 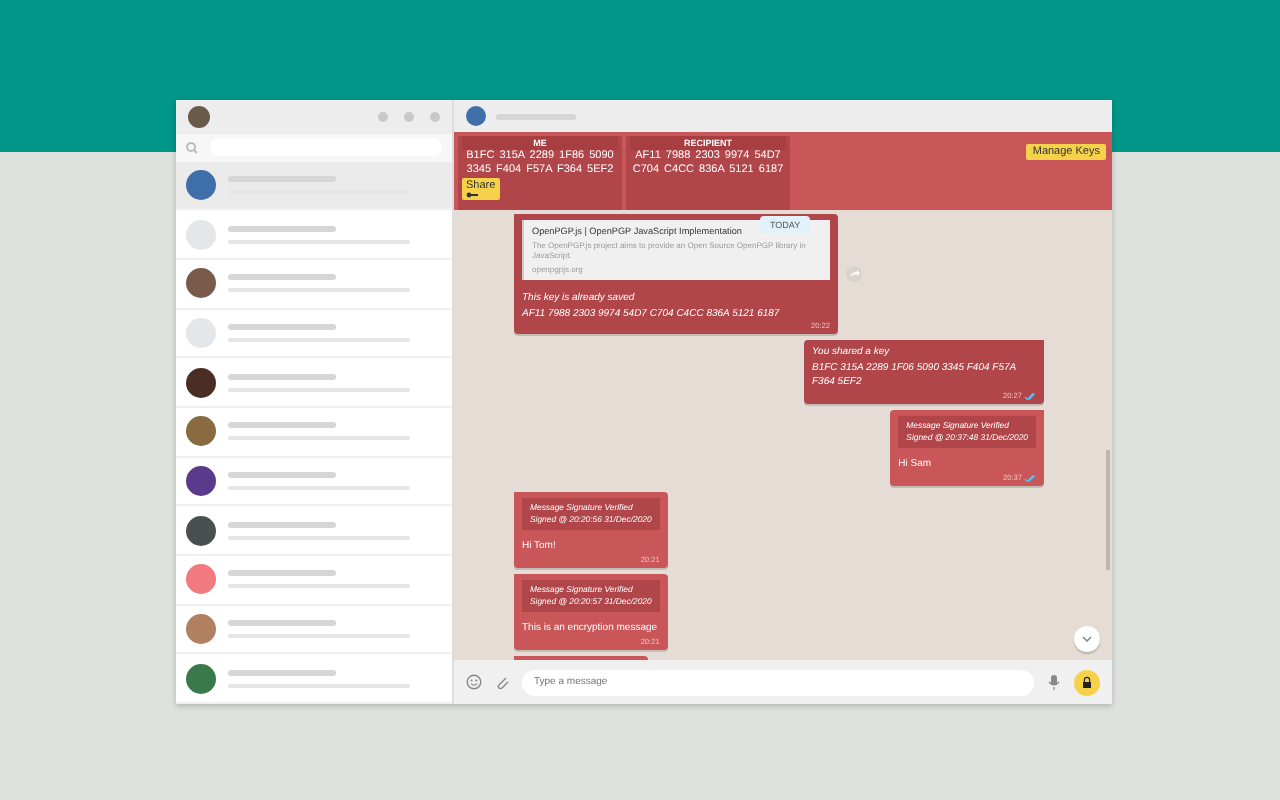 What do you see at coordinates (476, 116) in the screenshot?
I see `contact-avatar` at bounding box center [476, 116].